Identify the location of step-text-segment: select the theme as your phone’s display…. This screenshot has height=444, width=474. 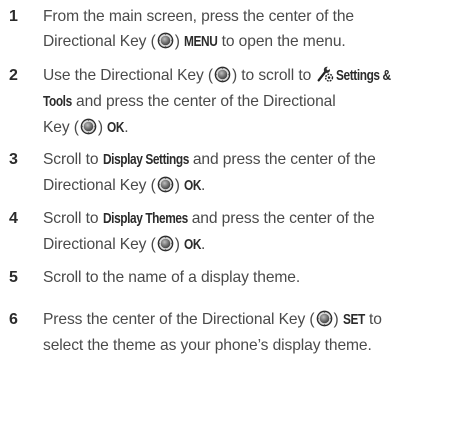
(207, 345).